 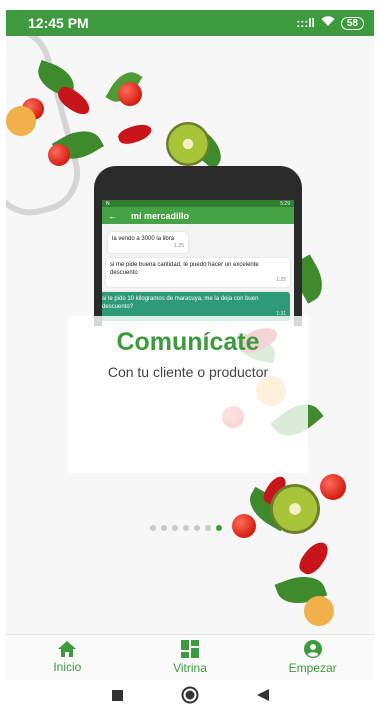 I want to click on back-arrow-icon: ←, so click(x=112, y=215).